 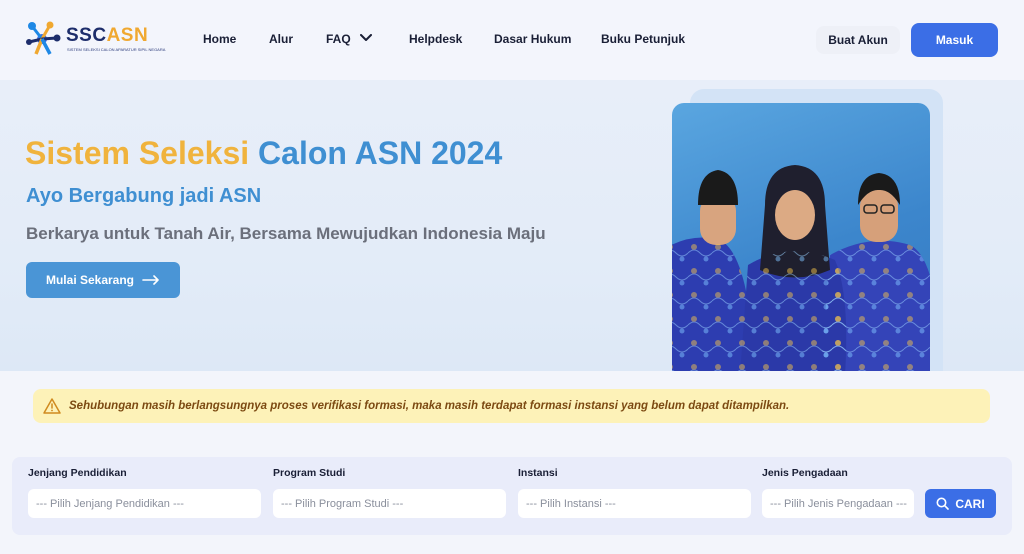 I want to click on nav-buku-petunjuk: Buku Petunjuk, so click(x=643, y=39).